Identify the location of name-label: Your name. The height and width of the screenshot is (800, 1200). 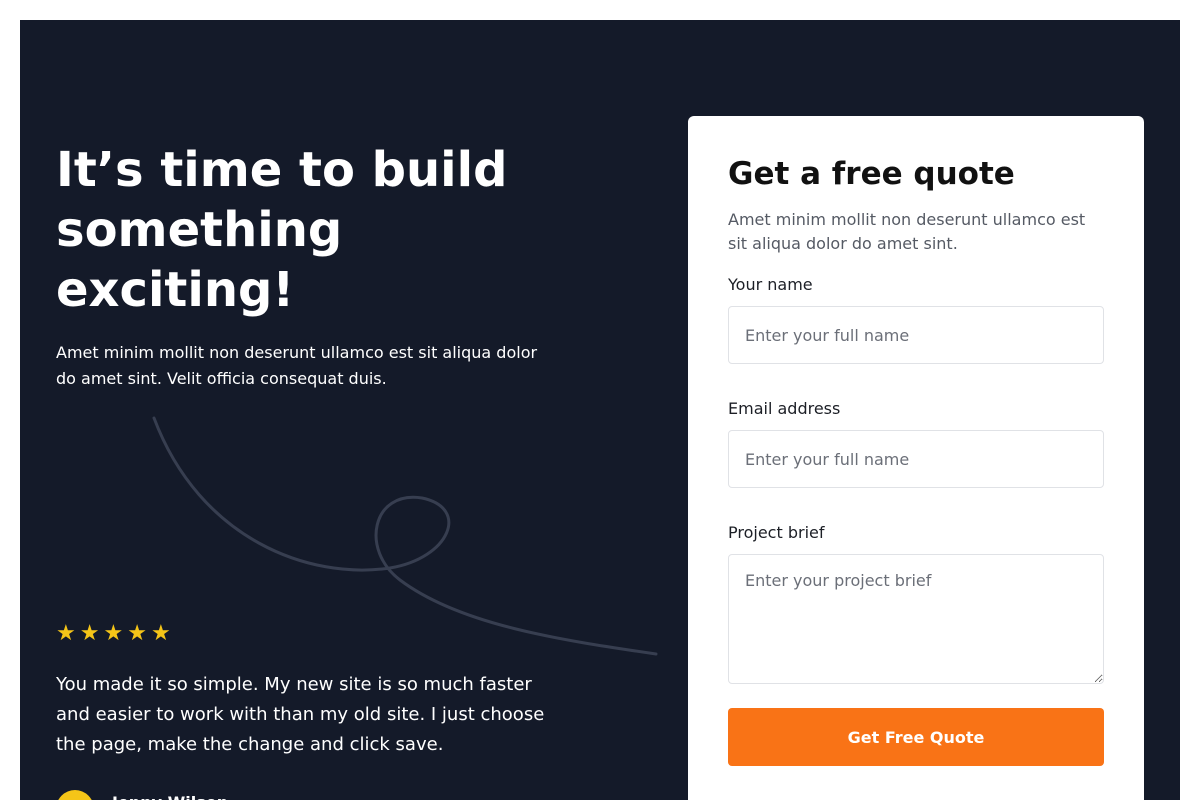
(770, 284).